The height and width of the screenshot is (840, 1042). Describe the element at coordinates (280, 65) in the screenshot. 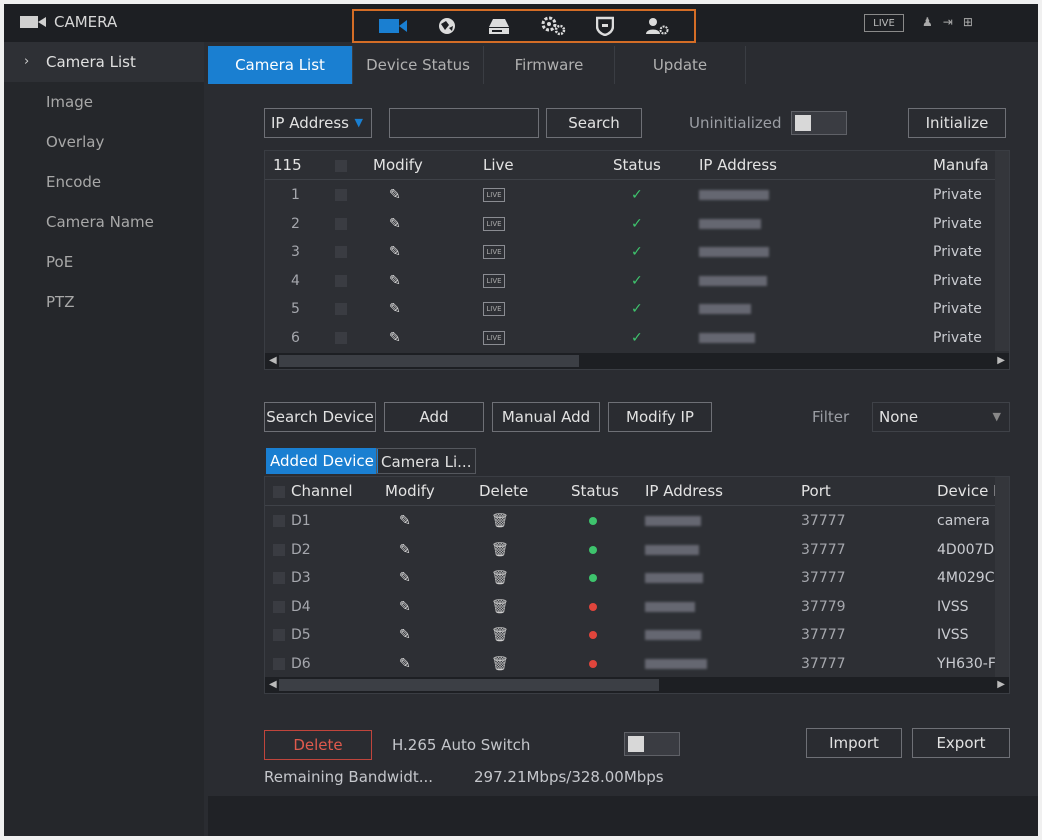

I see `tab-camera-list: Camera List` at that location.